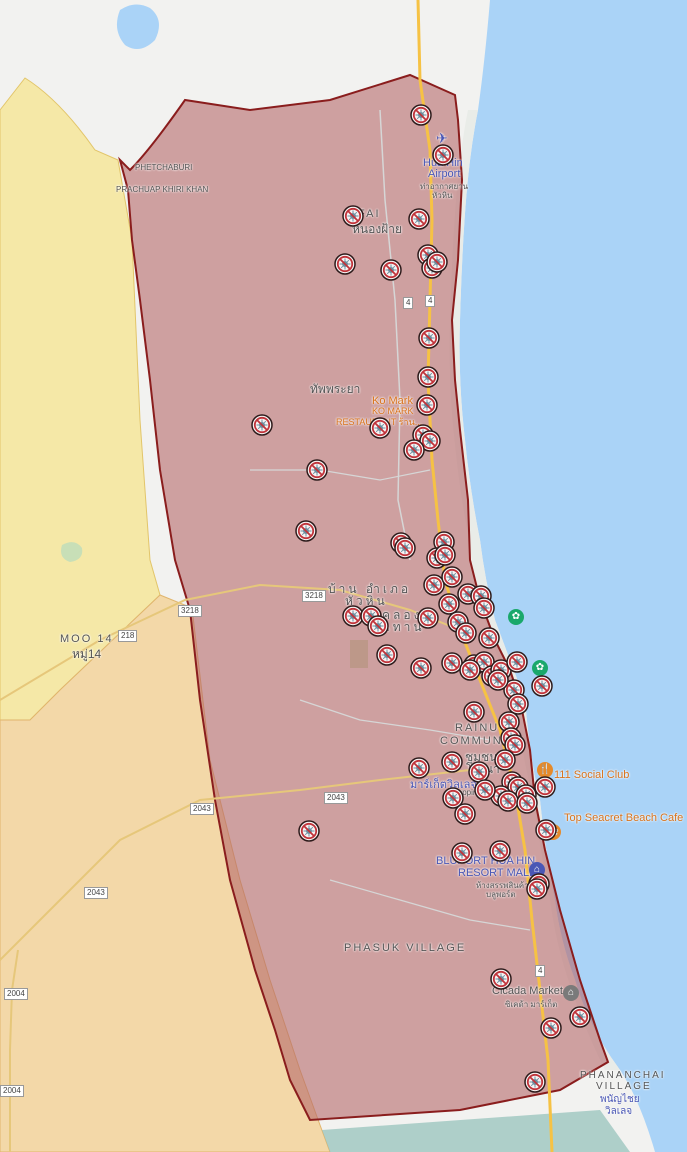  Describe the element at coordinates (442, 195) in the screenshot. I see `airport-label-th-2: หัวหิน` at that location.